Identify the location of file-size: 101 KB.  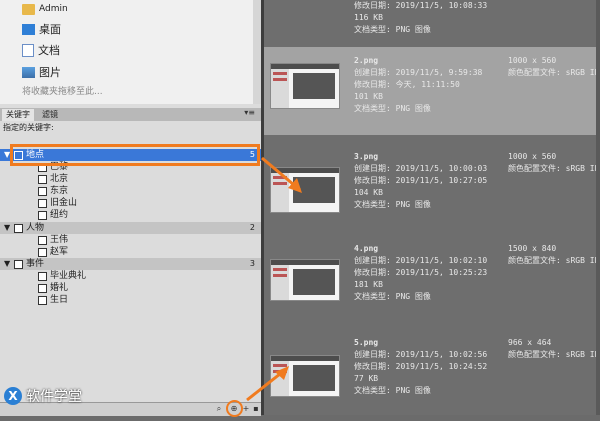
(368, 96).